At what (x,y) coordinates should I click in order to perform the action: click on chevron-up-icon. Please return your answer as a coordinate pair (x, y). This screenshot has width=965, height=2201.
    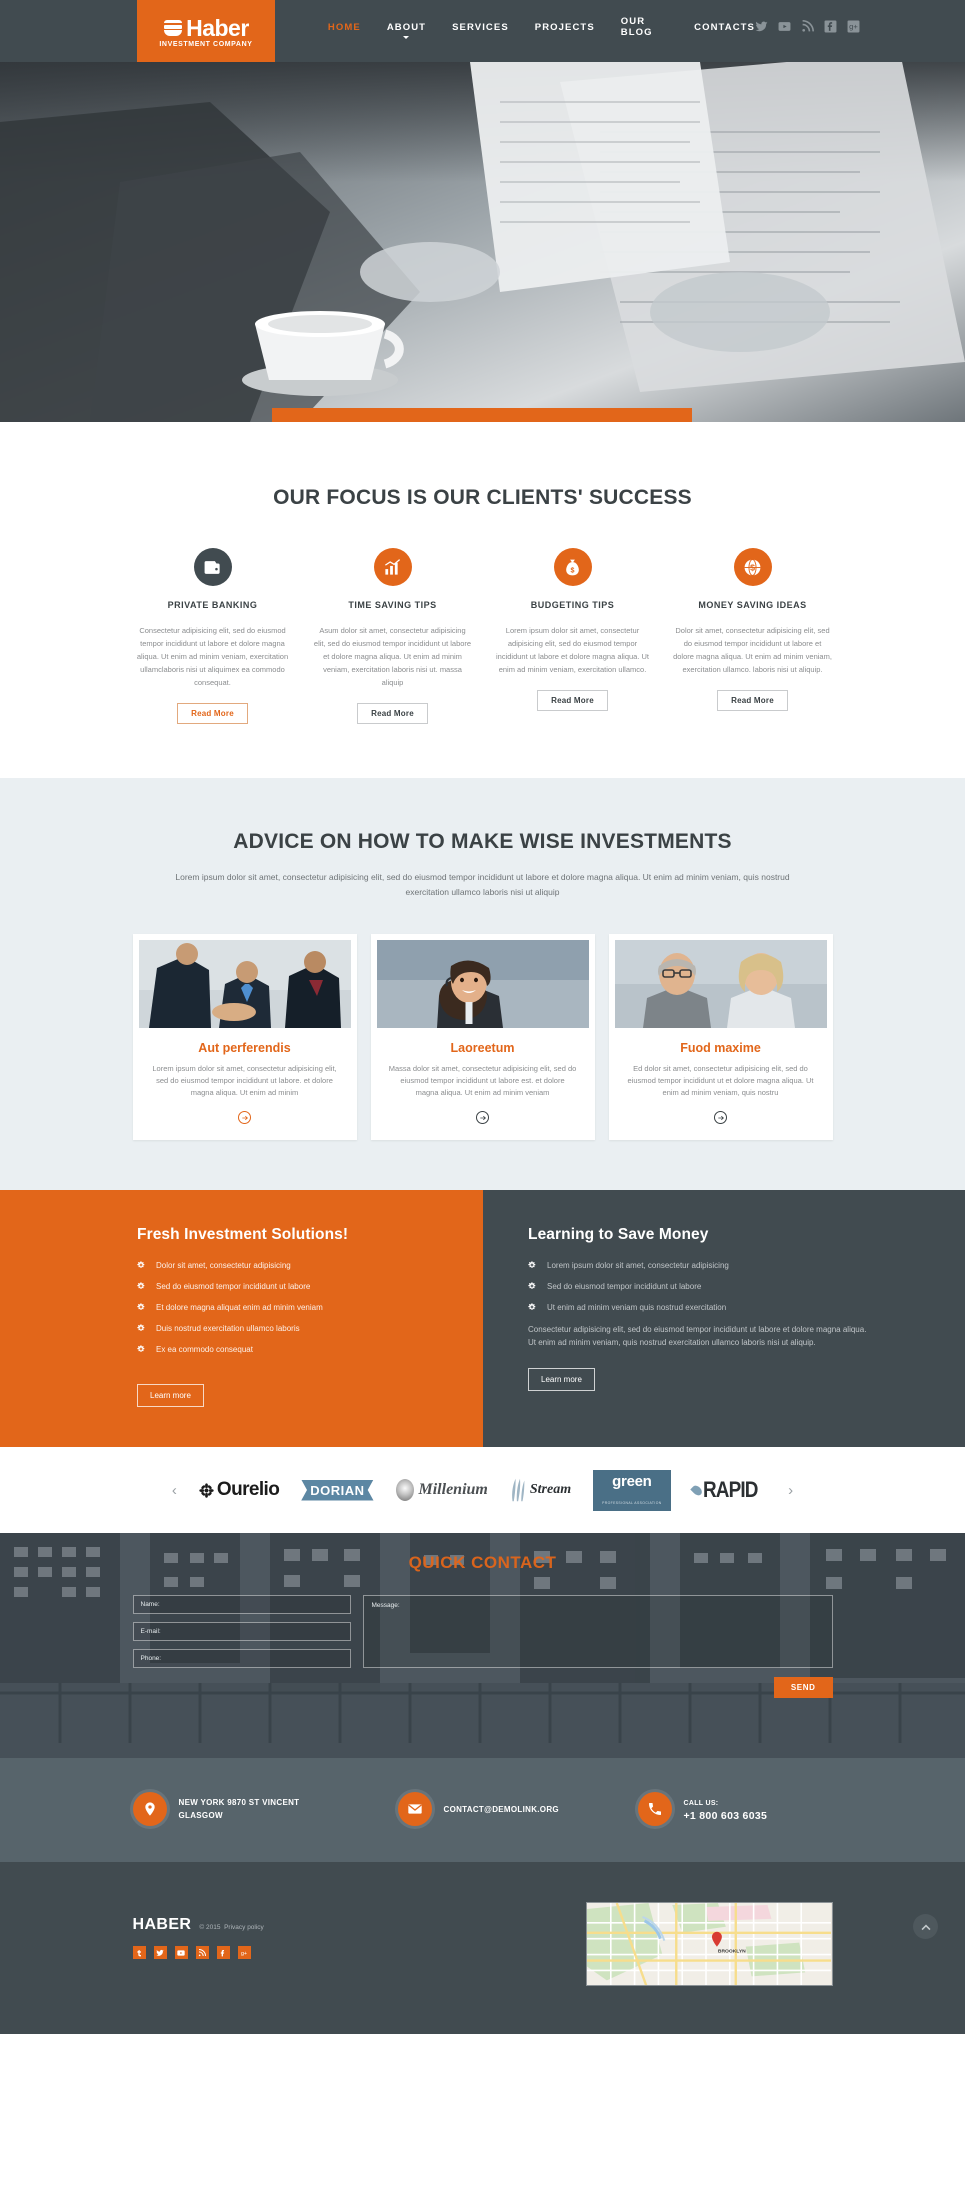
    Looking at the image, I should click on (925, 1927).